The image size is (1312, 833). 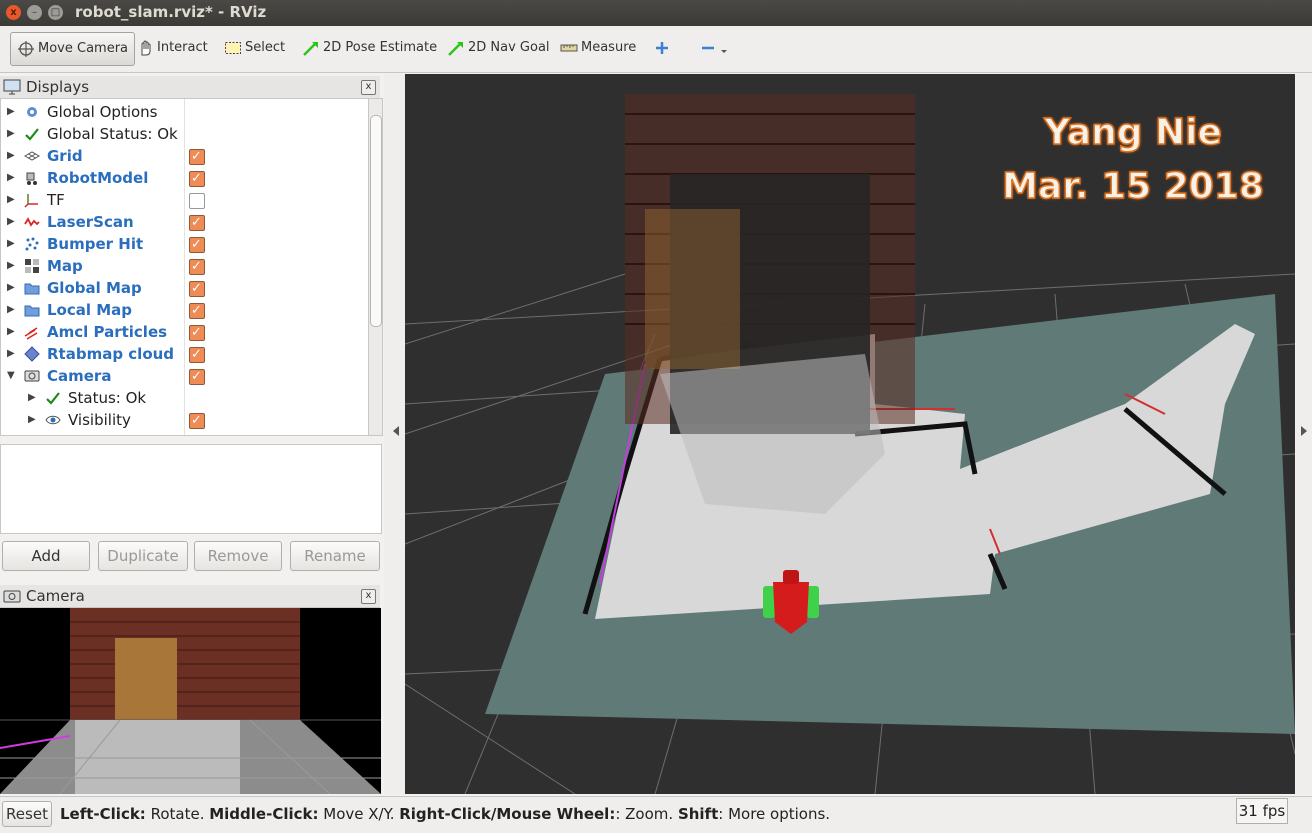 What do you see at coordinates (58, 87) in the screenshot?
I see `displays-title: Displays` at bounding box center [58, 87].